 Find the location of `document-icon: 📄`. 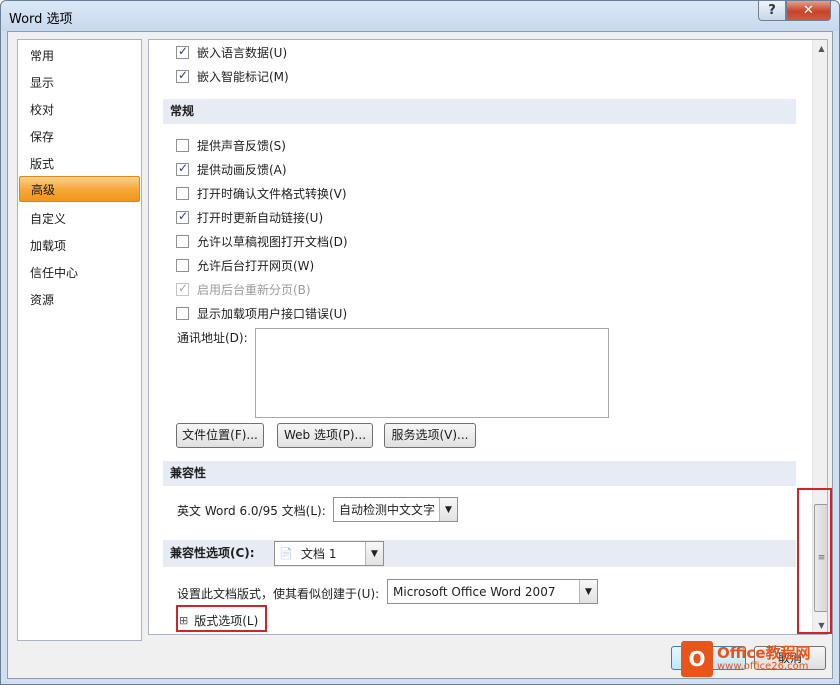

document-icon: 📄 is located at coordinates (286, 553).